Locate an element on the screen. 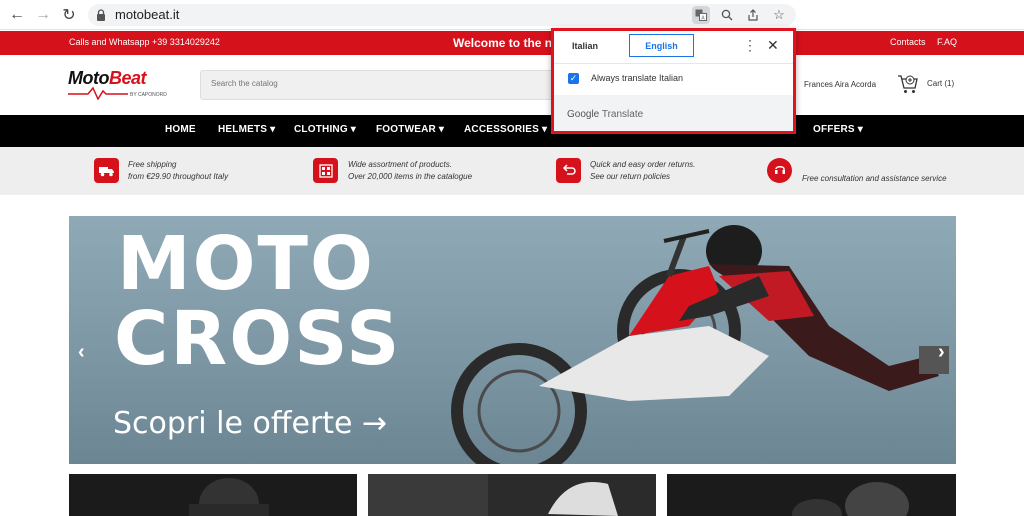 The width and height of the screenshot is (1024, 516). feature-assortment-title: Wide assortment of products. is located at coordinates (400, 164).